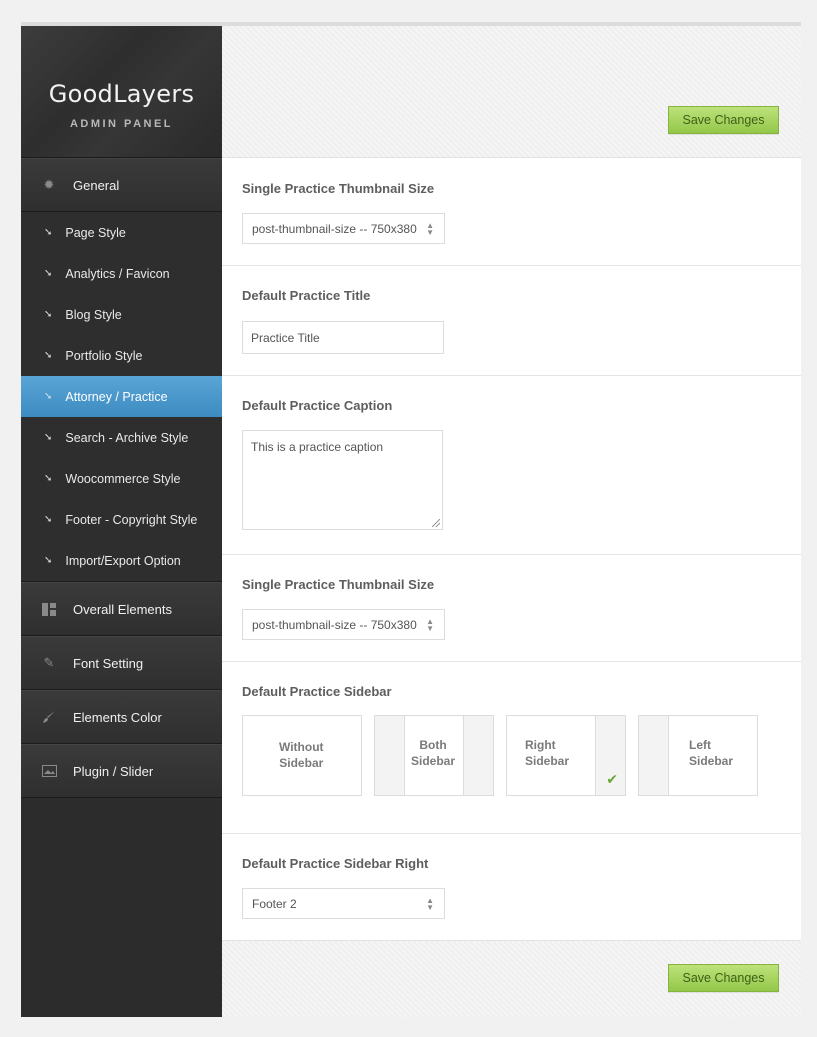 This screenshot has height=1037, width=817. What do you see at coordinates (436, 523) in the screenshot?
I see `resize-grip-icon` at bounding box center [436, 523].